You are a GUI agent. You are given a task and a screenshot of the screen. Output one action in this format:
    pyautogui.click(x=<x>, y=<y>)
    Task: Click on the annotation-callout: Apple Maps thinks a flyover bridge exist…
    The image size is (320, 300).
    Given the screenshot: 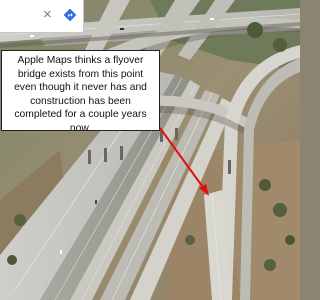 What is the action you would take?
    pyautogui.click(x=80, y=90)
    